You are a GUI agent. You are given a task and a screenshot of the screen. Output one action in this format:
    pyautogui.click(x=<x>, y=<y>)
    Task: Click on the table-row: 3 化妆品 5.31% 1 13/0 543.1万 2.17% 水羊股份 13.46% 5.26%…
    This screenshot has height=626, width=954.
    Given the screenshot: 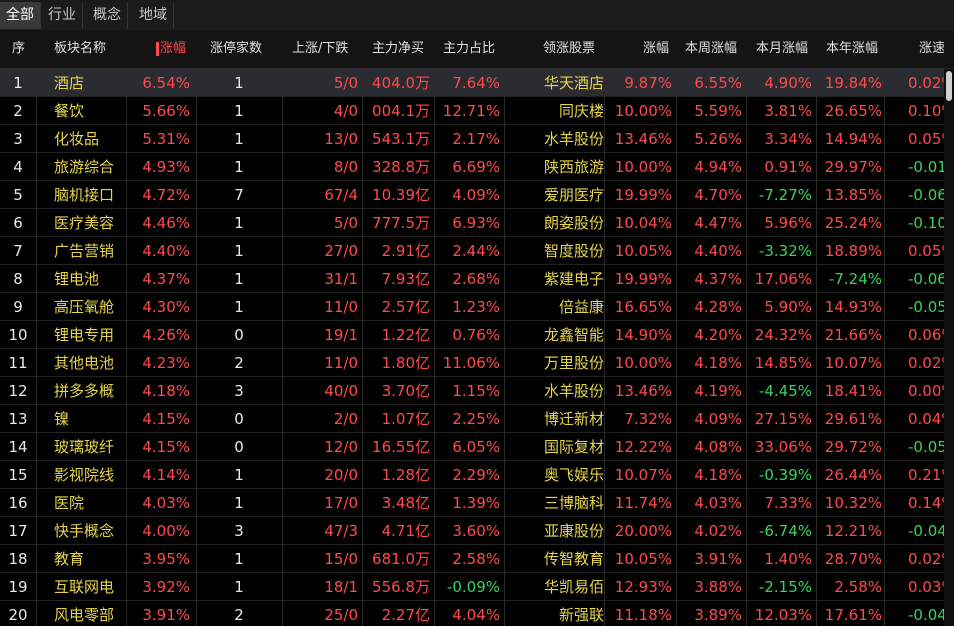 What is the action you would take?
    pyautogui.click(x=472, y=139)
    